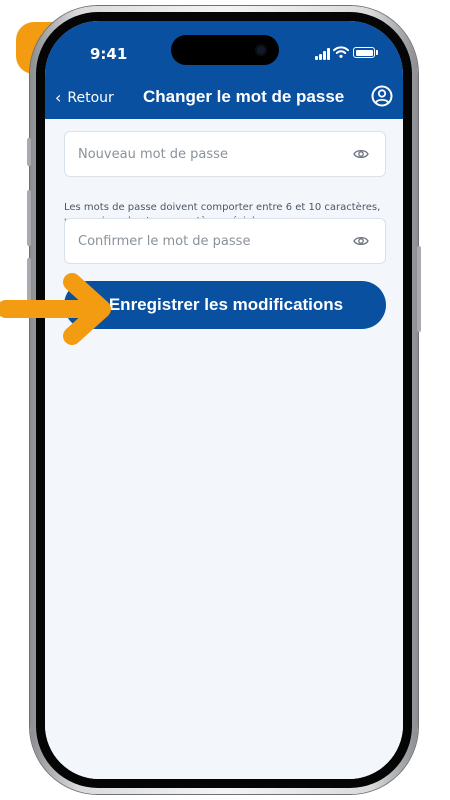 The height and width of the screenshot is (800, 450). What do you see at coordinates (29, 152) in the screenshot?
I see `action-button` at bounding box center [29, 152].